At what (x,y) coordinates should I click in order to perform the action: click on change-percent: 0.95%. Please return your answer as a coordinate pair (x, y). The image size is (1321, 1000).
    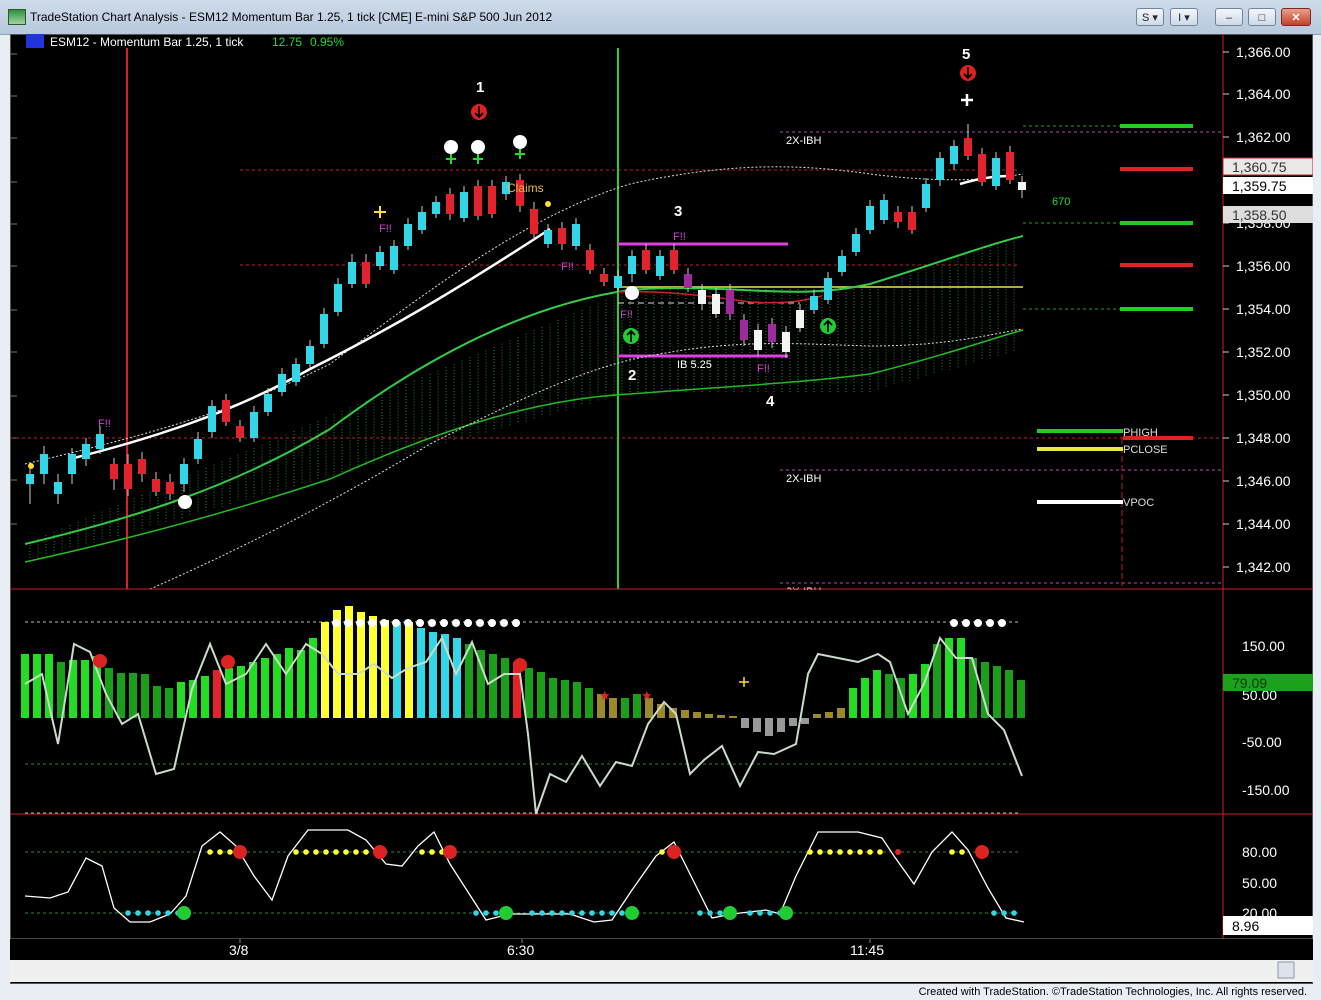
    Looking at the image, I should click on (327, 42).